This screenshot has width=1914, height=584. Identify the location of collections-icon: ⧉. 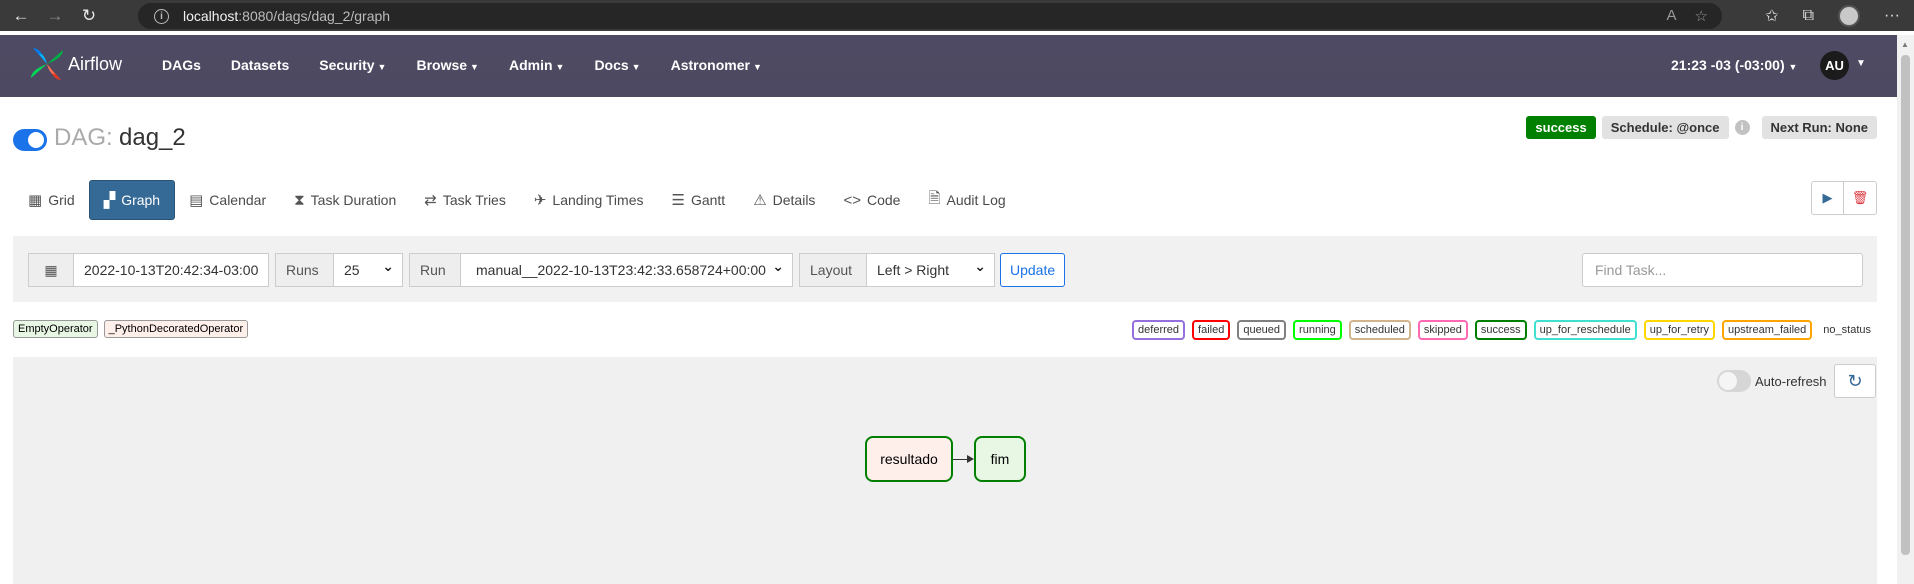
(1808, 16).